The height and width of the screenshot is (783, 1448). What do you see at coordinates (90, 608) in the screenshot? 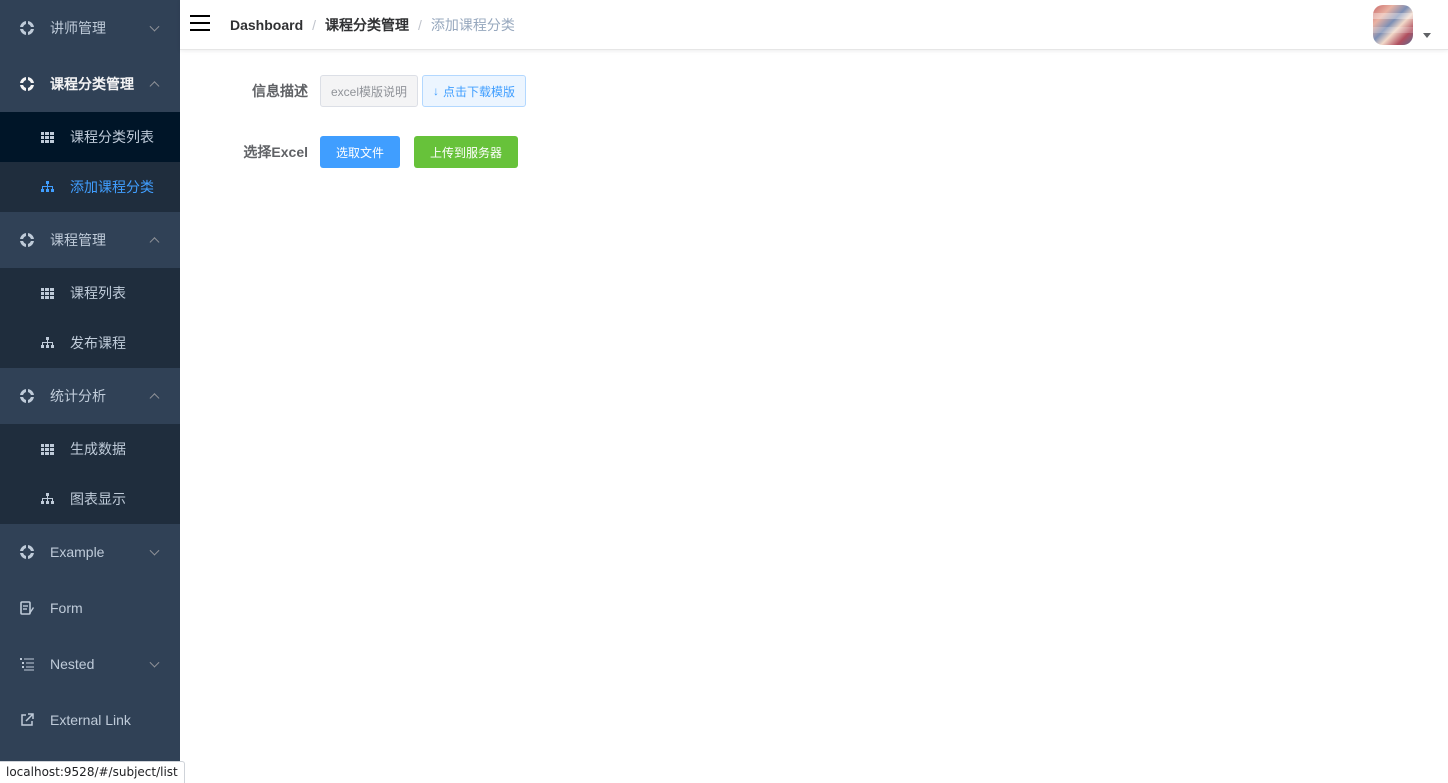
I see `sidebar-item-form: Form` at bounding box center [90, 608].